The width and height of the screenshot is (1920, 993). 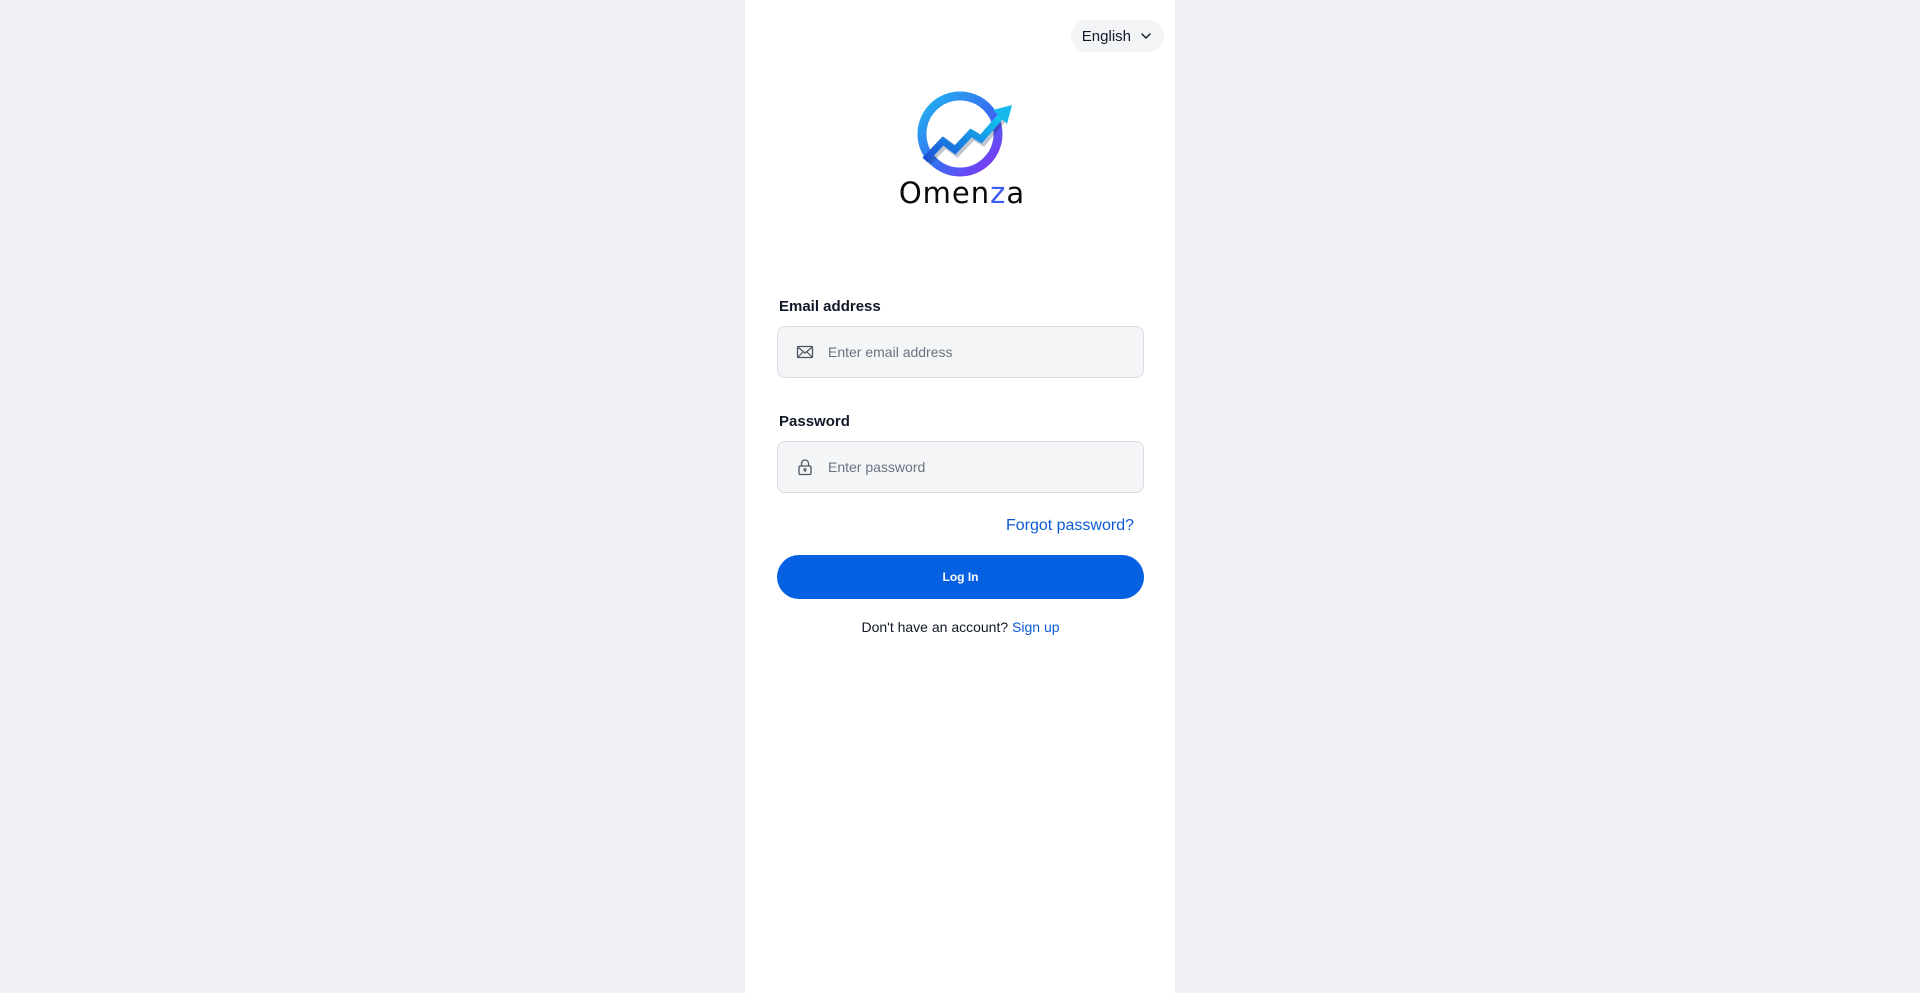 What do you see at coordinates (935, 627) in the screenshot?
I see `signup-prompt: Don't have an account?` at bounding box center [935, 627].